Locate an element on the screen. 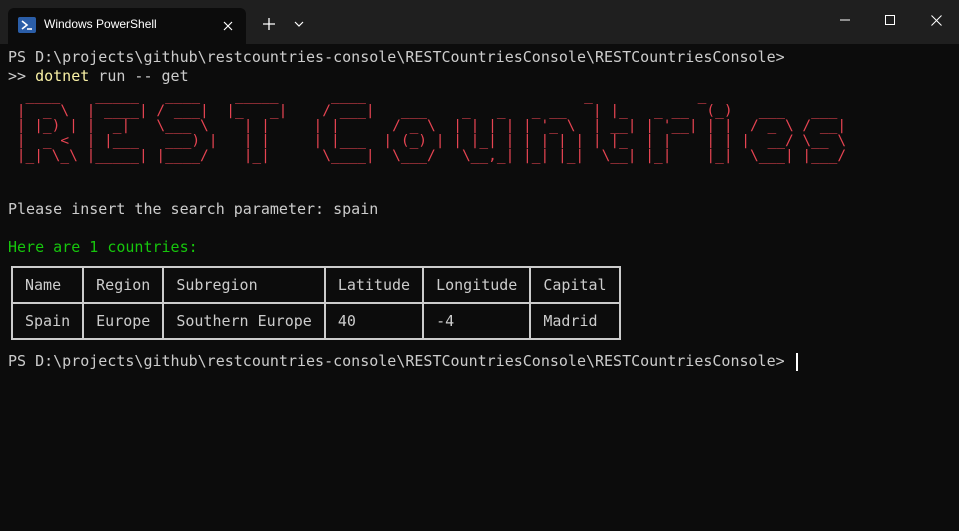  table-cell: -4 is located at coordinates (477, 321).